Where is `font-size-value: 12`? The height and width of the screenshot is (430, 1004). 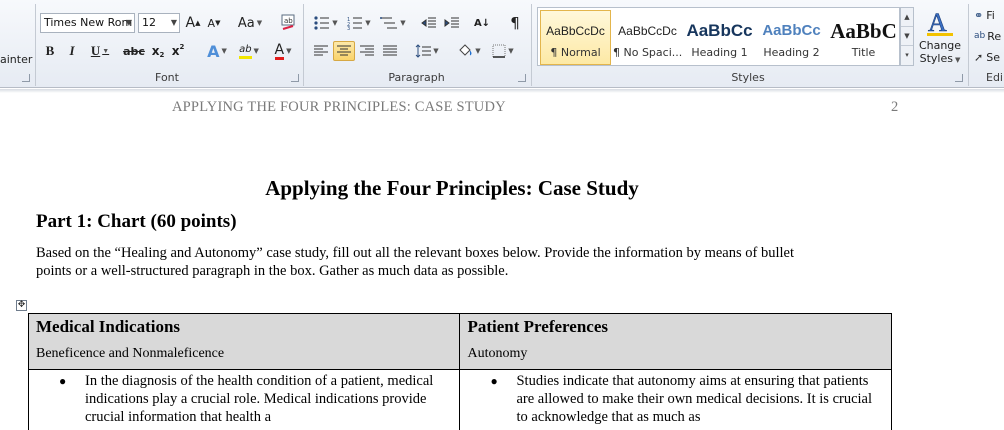 font-size-value: 12 is located at coordinates (149, 22).